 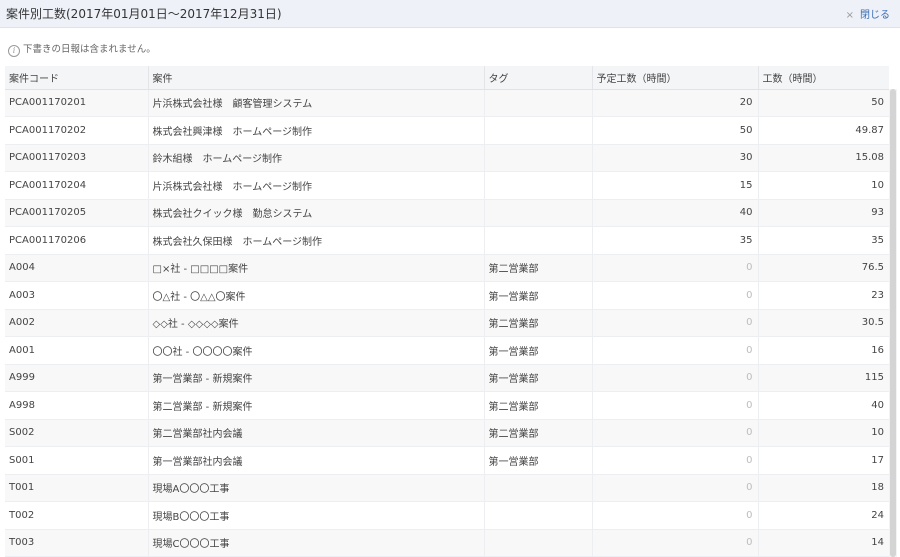 I want to click on close-label: 閉じる, so click(x=875, y=15).